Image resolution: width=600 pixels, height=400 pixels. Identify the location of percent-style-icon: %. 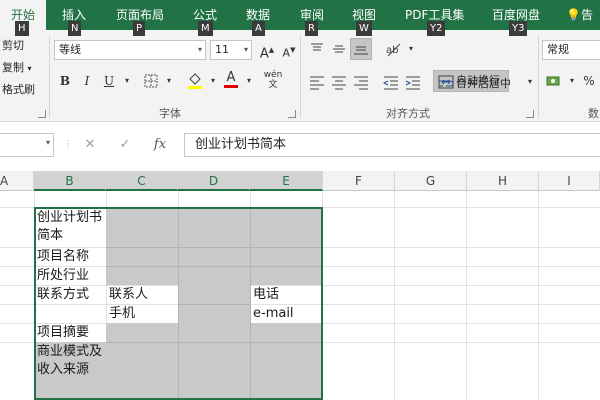
(589, 81).